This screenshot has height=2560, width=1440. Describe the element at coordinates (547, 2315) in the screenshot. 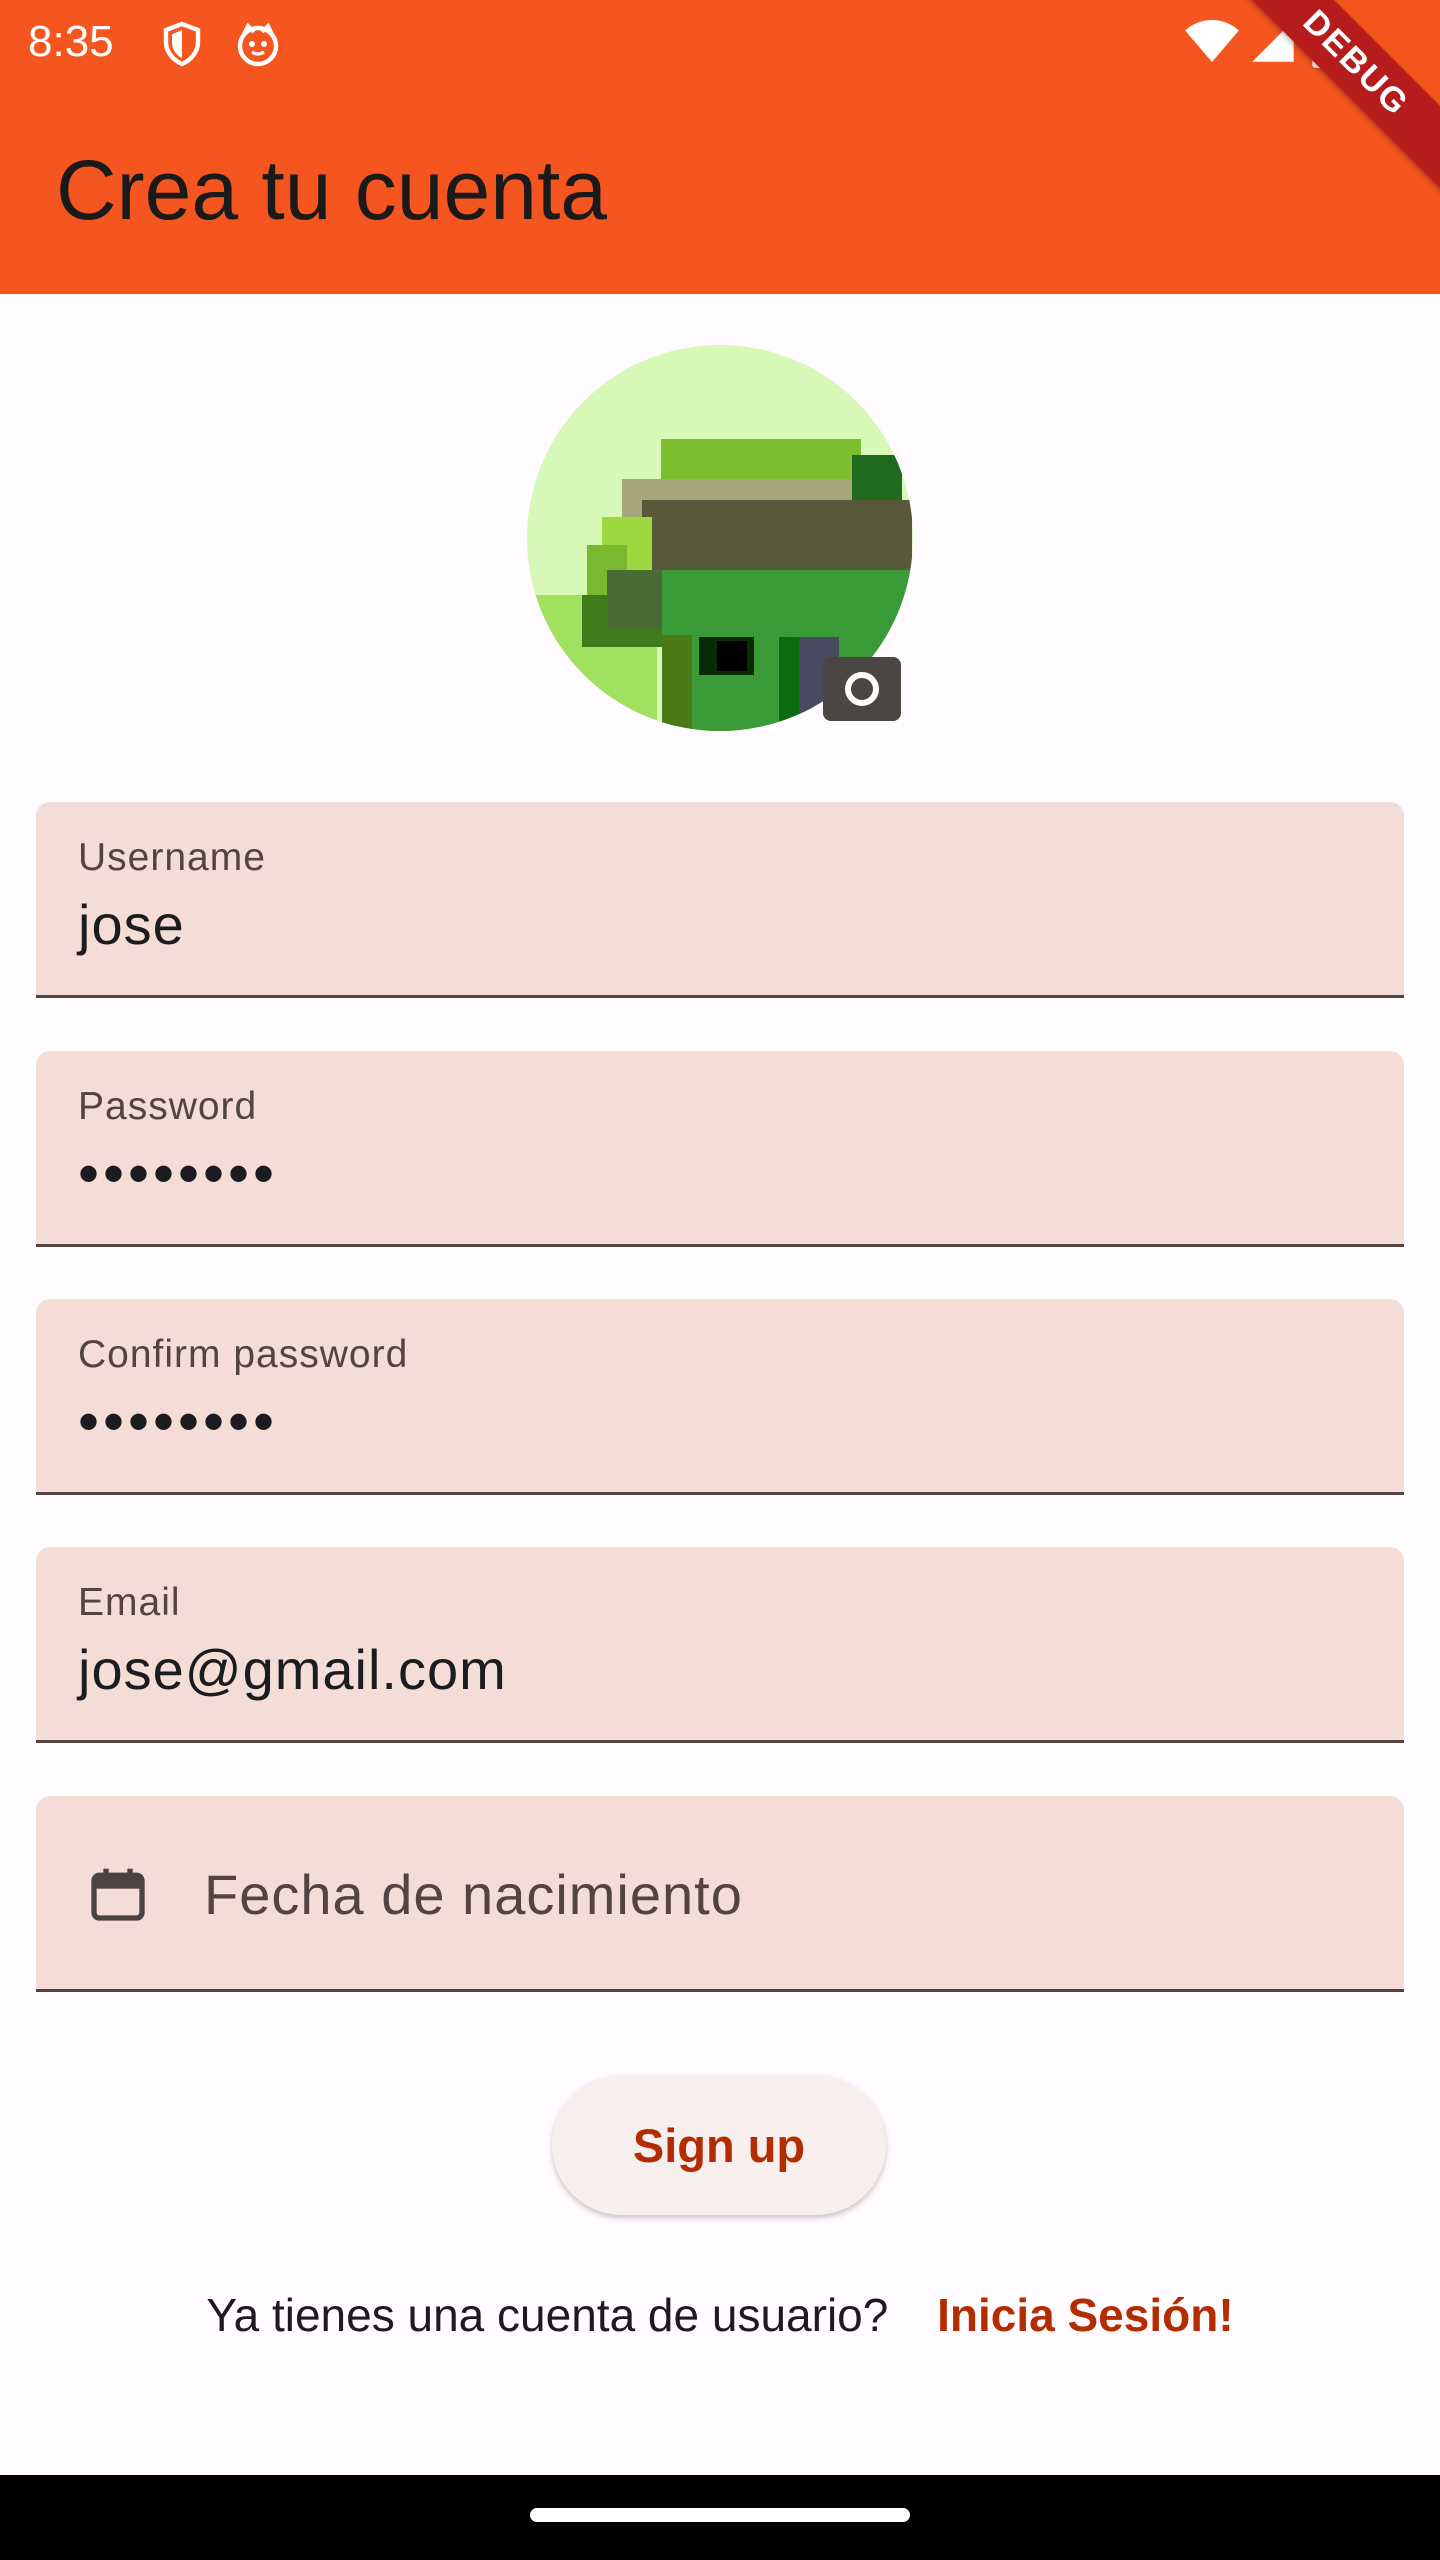

I see `login-question: Ya tienes una cuenta de usuario?` at that location.